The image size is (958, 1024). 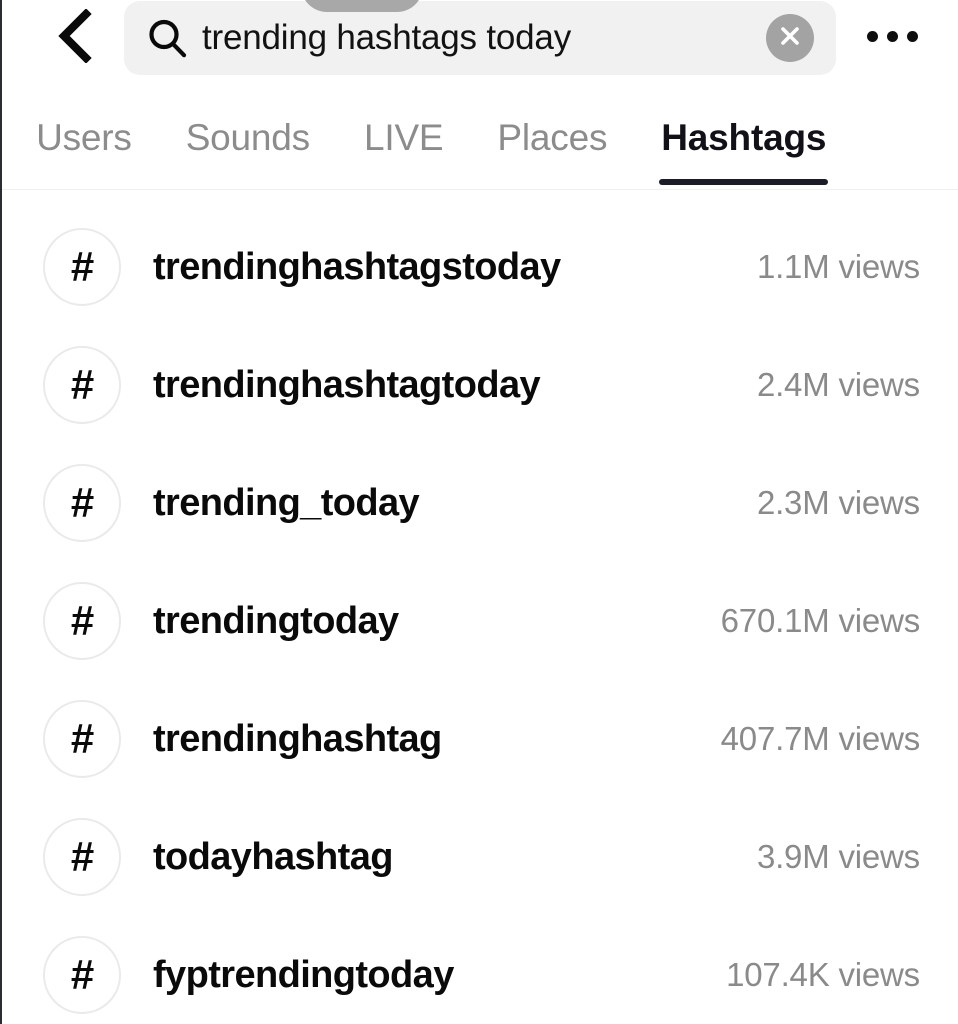 I want to click on tab-label: Users, so click(x=84, y=137).